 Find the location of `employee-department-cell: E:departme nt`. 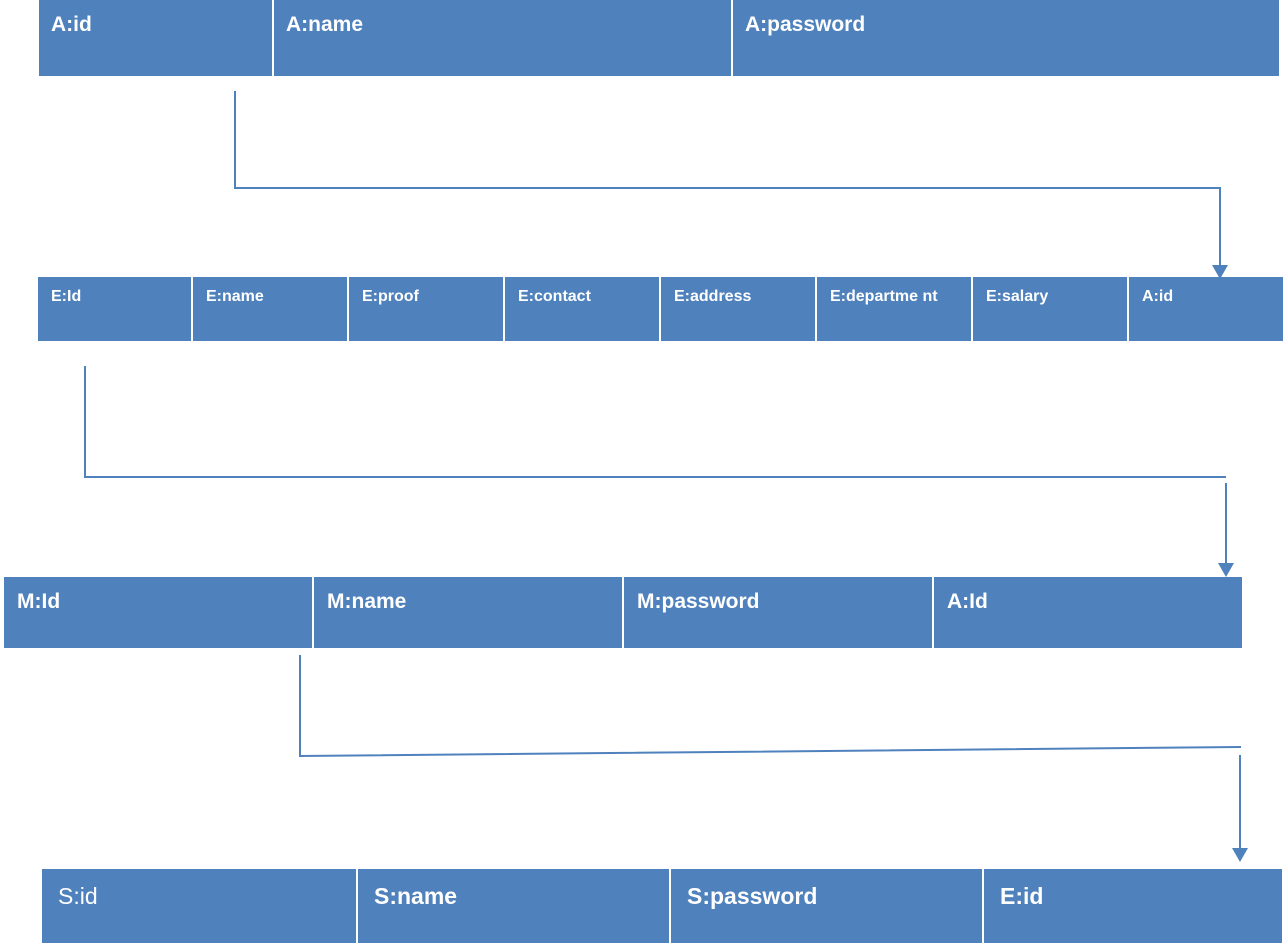

employee-department-cell: E:departme nt is located at coordinates (895, 309).